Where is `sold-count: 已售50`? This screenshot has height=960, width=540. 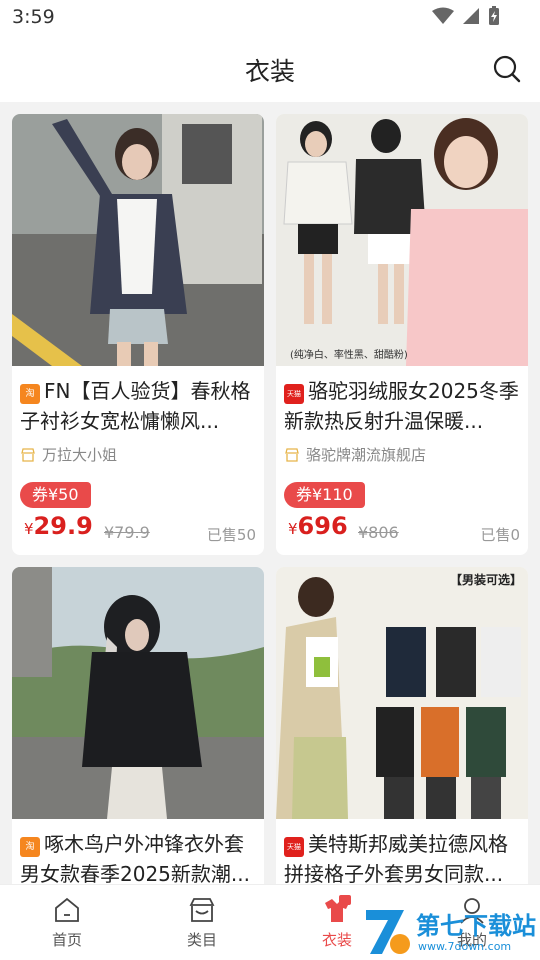 sold-count: 已售50 is located at coordinates (231, 535).